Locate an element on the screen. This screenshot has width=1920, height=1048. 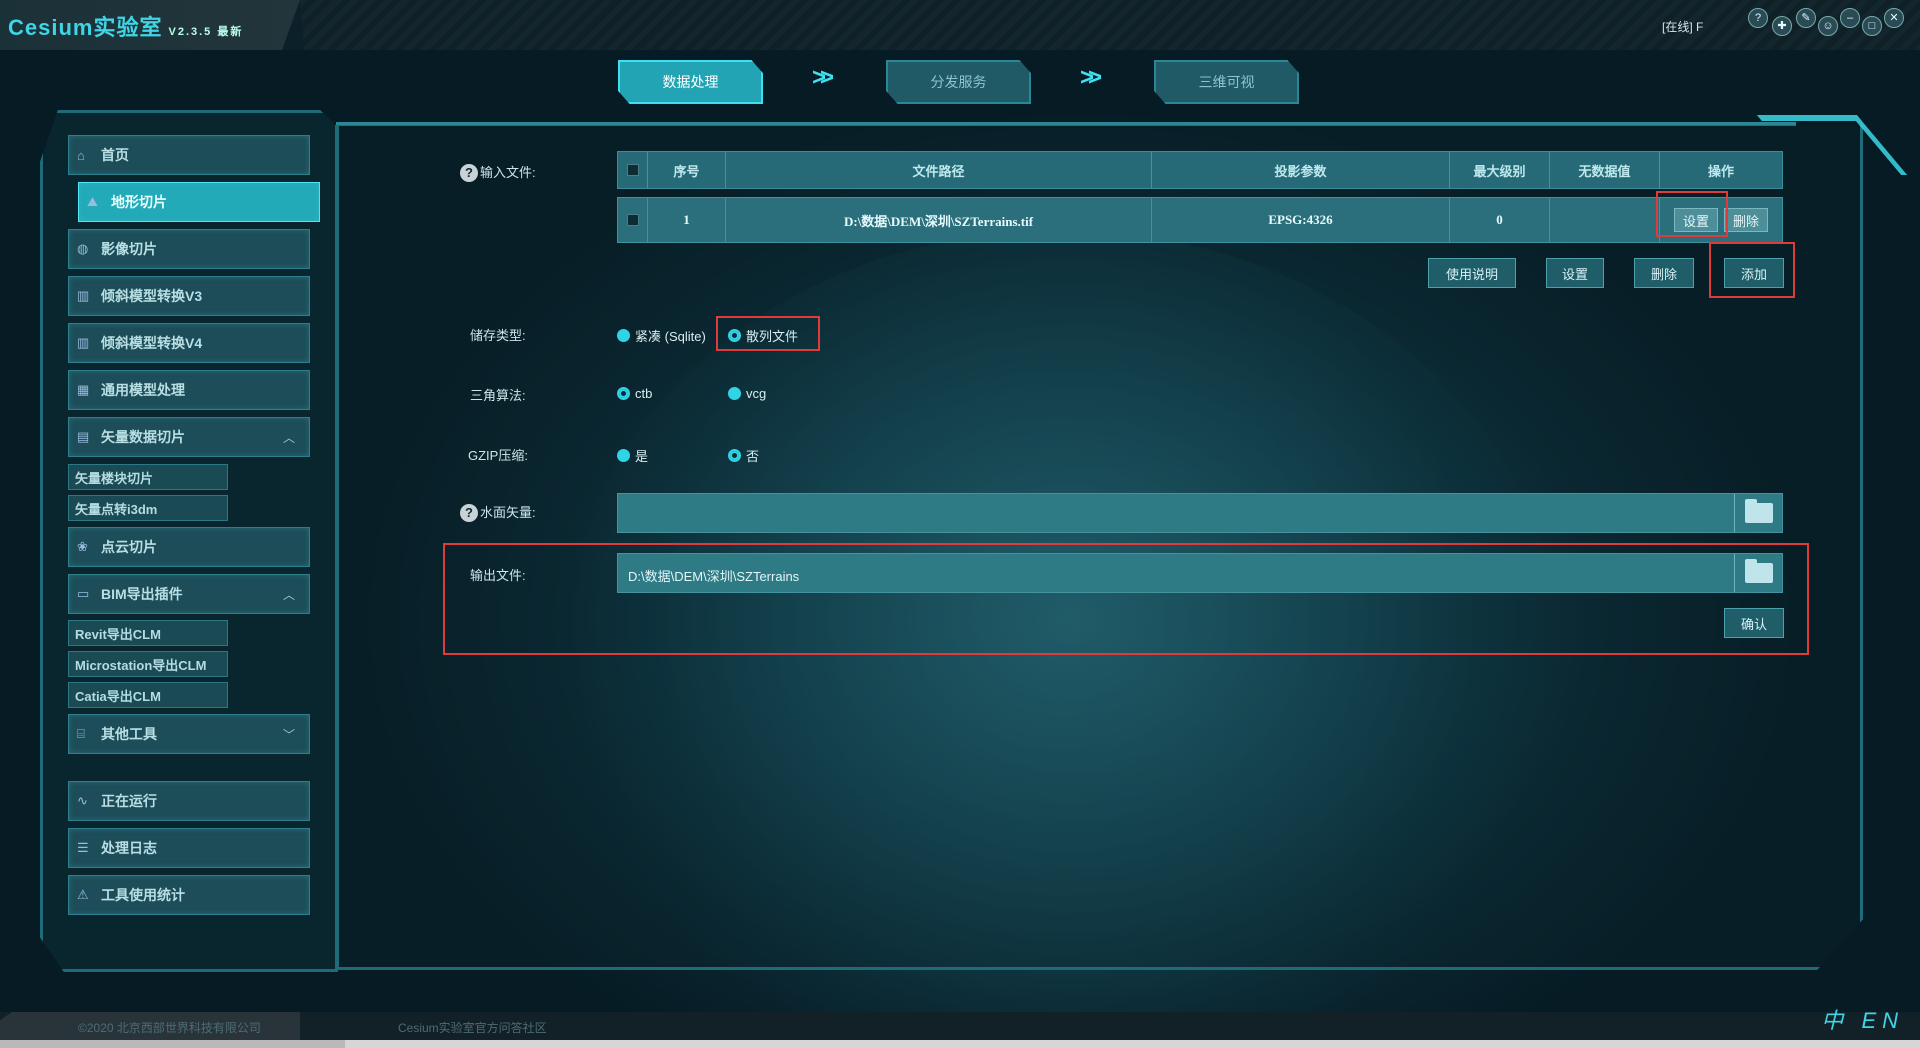
sidebar-item-label: Catia导出CLM is located at coordinates (118, 696).